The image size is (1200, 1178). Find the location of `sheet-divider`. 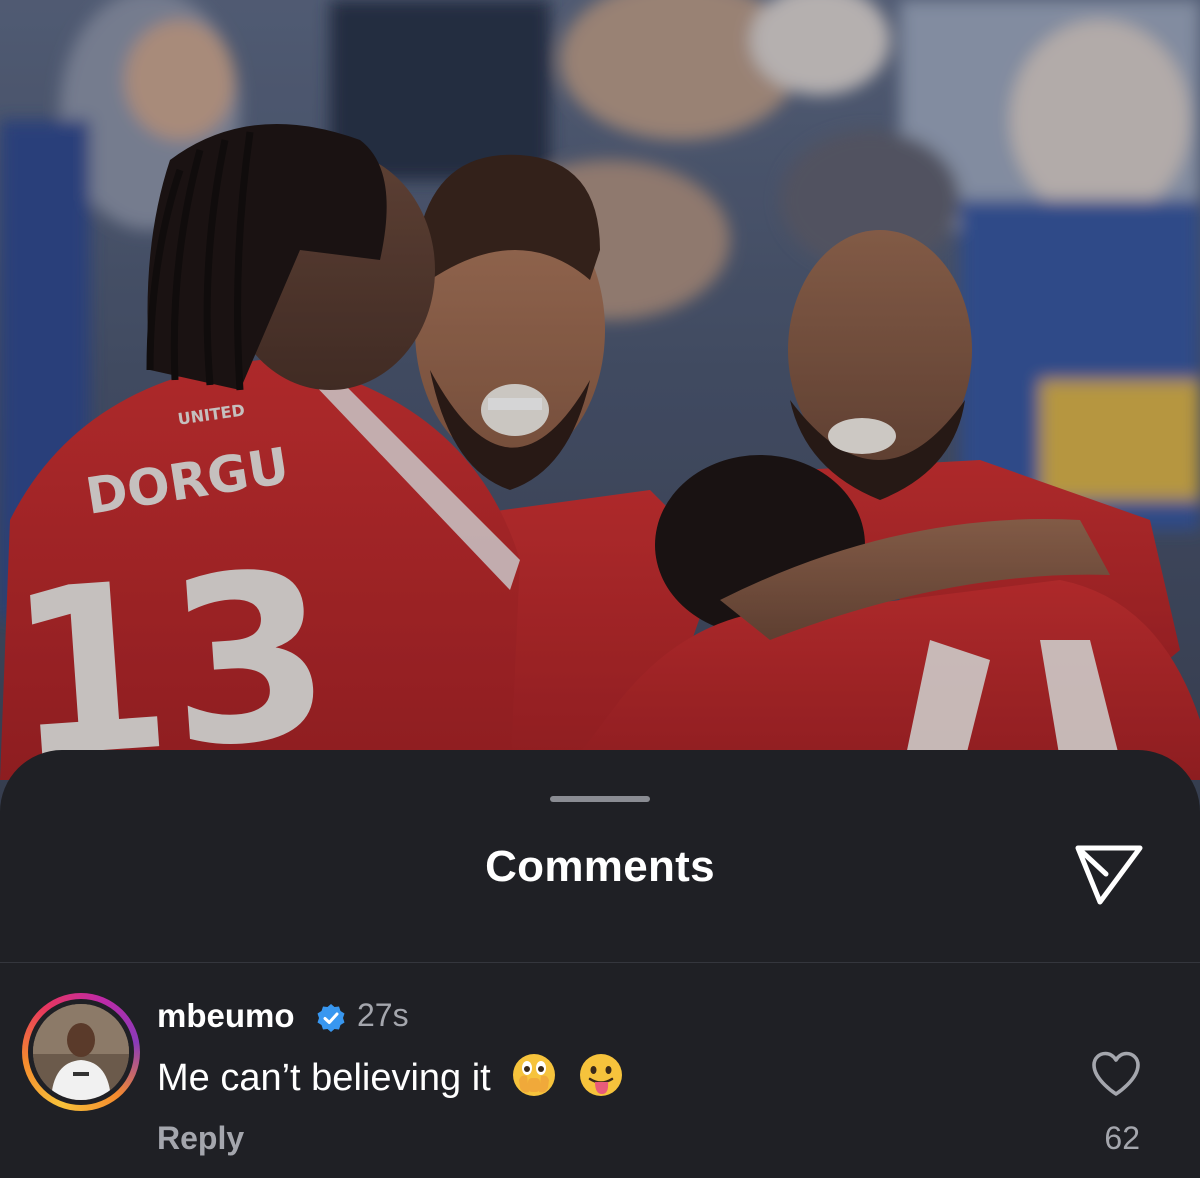

sheet-divider is located at coordinates (600, 962).